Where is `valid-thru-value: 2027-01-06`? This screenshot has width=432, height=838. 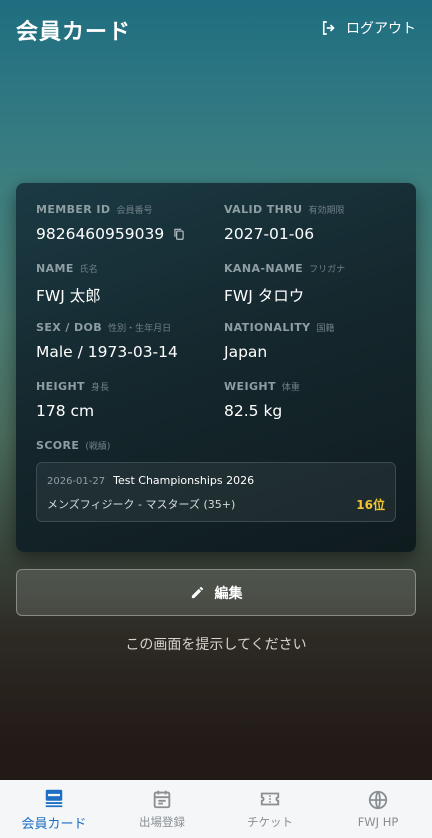 valid-thru-value: 2027-01-06 is located at coordinates (269, 234).